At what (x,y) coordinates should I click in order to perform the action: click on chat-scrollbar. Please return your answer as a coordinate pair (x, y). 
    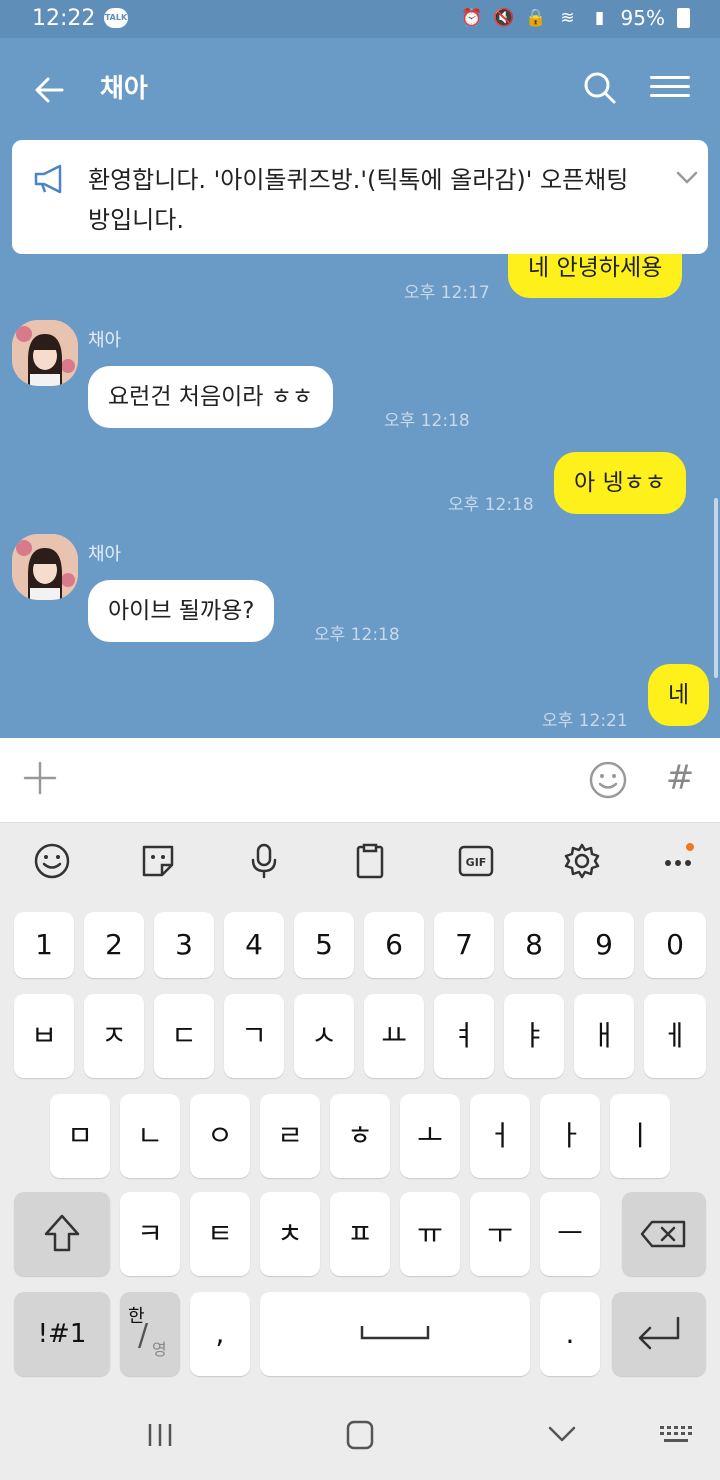
    Looking at the image, I should click on (716, 588).